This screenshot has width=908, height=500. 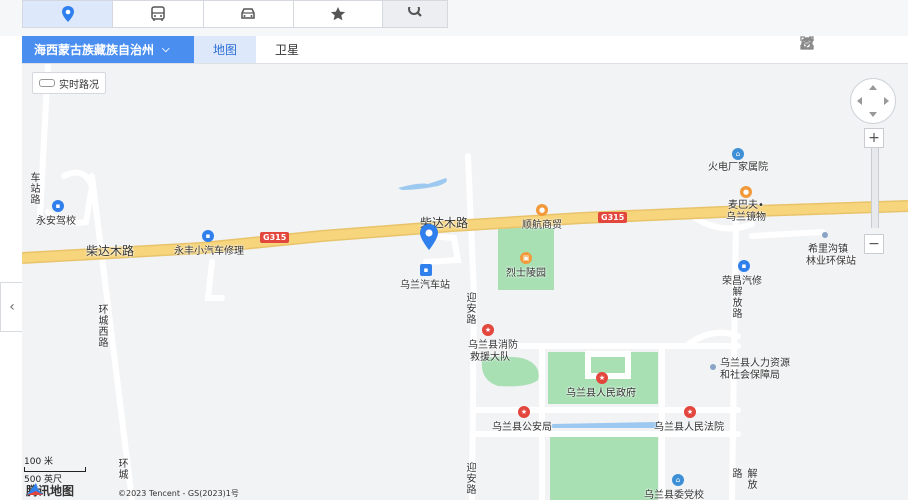 What do you see at coordinates (743, 479) in the screenshot?
I see `road-label-jiefang-south: 解放路` at bounding box center [743, 479].